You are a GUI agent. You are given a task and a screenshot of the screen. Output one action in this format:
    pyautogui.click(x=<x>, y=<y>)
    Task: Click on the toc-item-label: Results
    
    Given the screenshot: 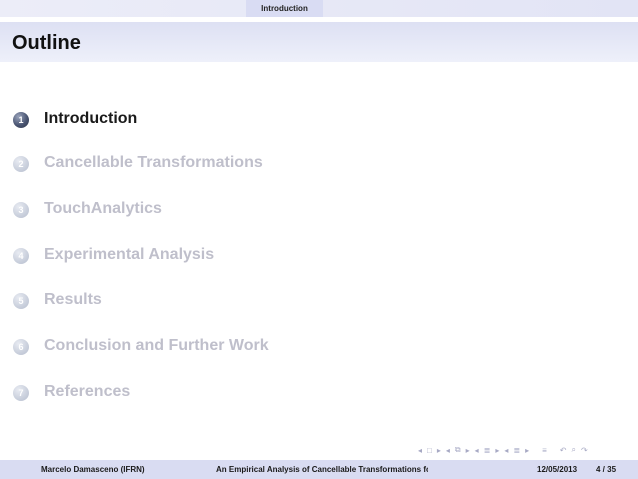 What is the action you would take?
    pyautogui.click(x=73, y=299)
    